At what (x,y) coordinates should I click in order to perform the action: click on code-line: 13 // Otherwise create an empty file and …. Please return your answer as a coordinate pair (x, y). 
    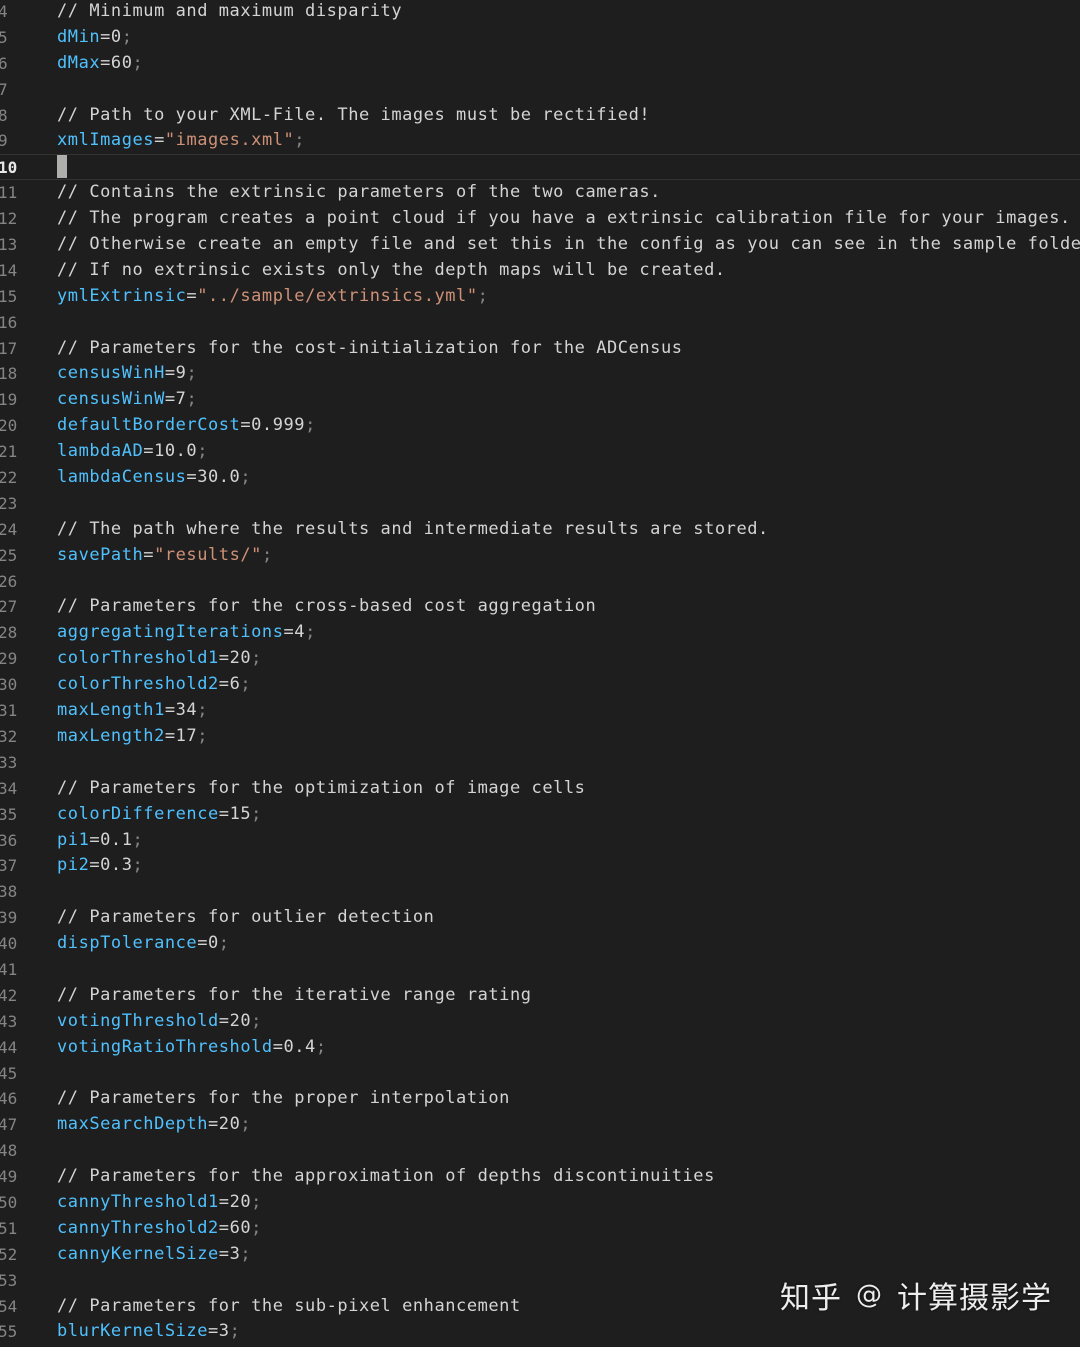
    Looking at the image, I should click on (540, 245).